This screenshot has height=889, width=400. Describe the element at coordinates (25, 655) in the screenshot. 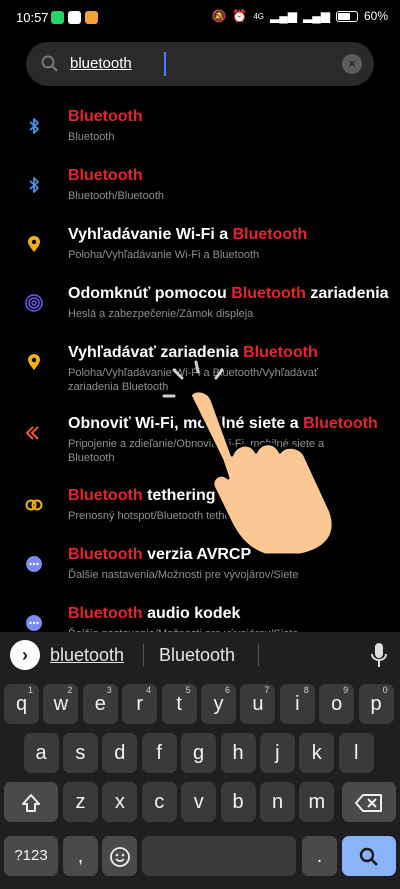

I see `expand-arrow-button: ›` at that location.